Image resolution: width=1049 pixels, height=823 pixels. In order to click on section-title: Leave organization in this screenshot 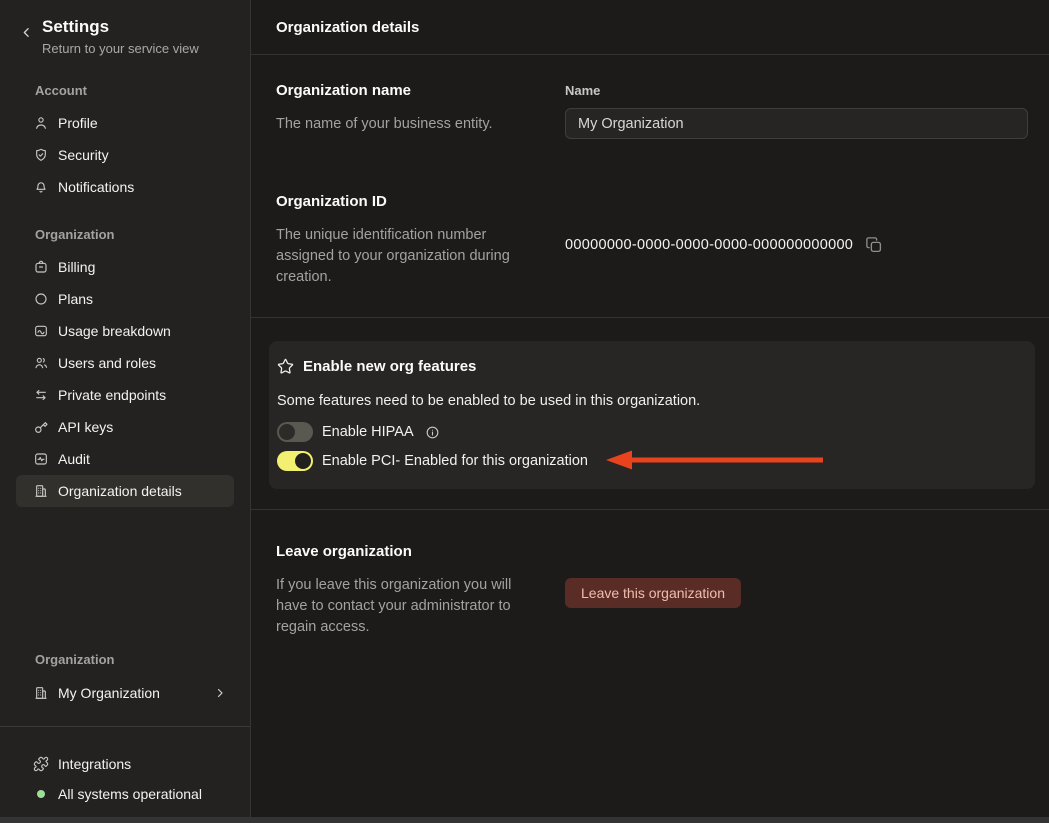, I will do `click(344, 551)`.